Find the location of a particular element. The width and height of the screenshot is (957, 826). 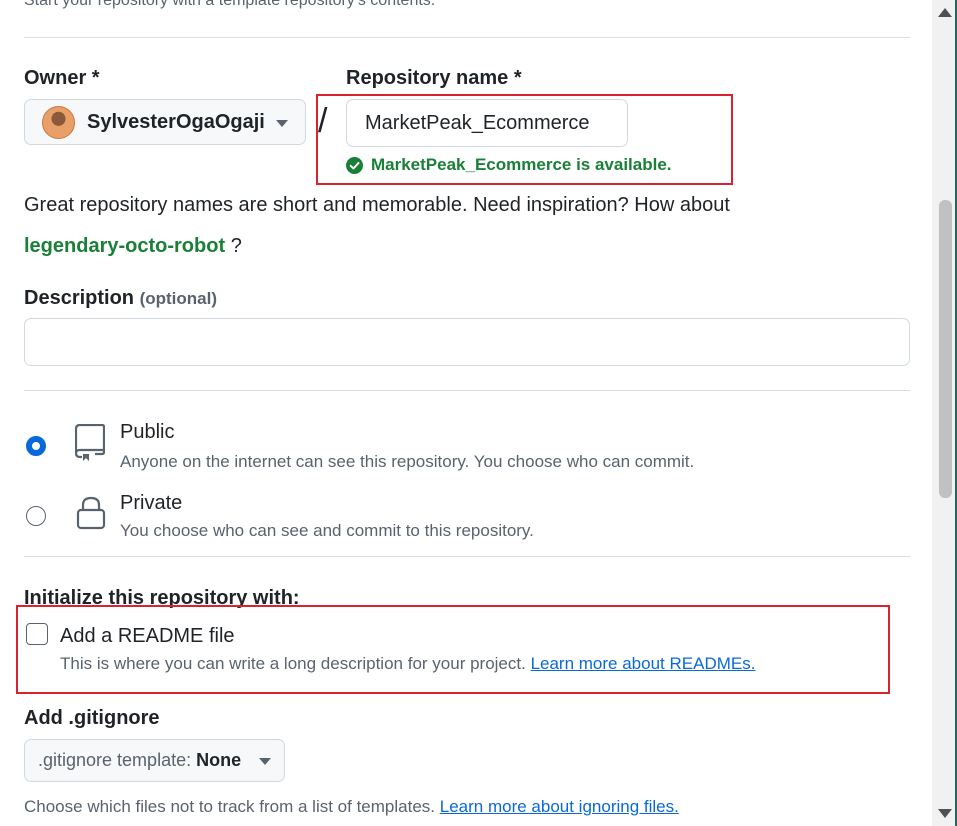

scroll-up-arrow-icon is located at coordinates (945, 12).